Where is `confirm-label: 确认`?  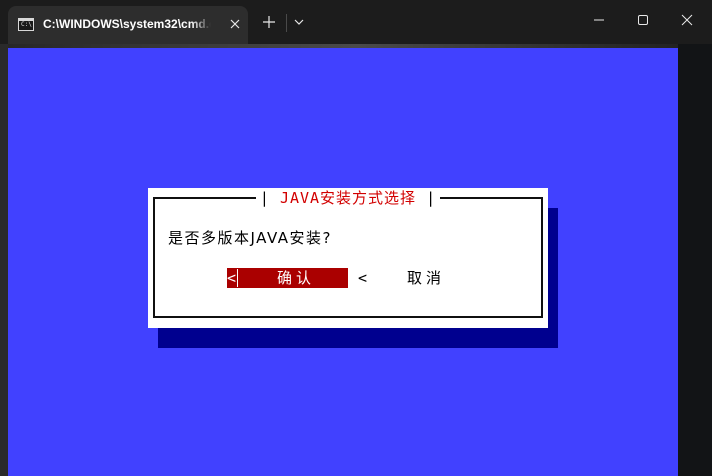
confirm-label: 确认 is located at coordinates (296, 278).